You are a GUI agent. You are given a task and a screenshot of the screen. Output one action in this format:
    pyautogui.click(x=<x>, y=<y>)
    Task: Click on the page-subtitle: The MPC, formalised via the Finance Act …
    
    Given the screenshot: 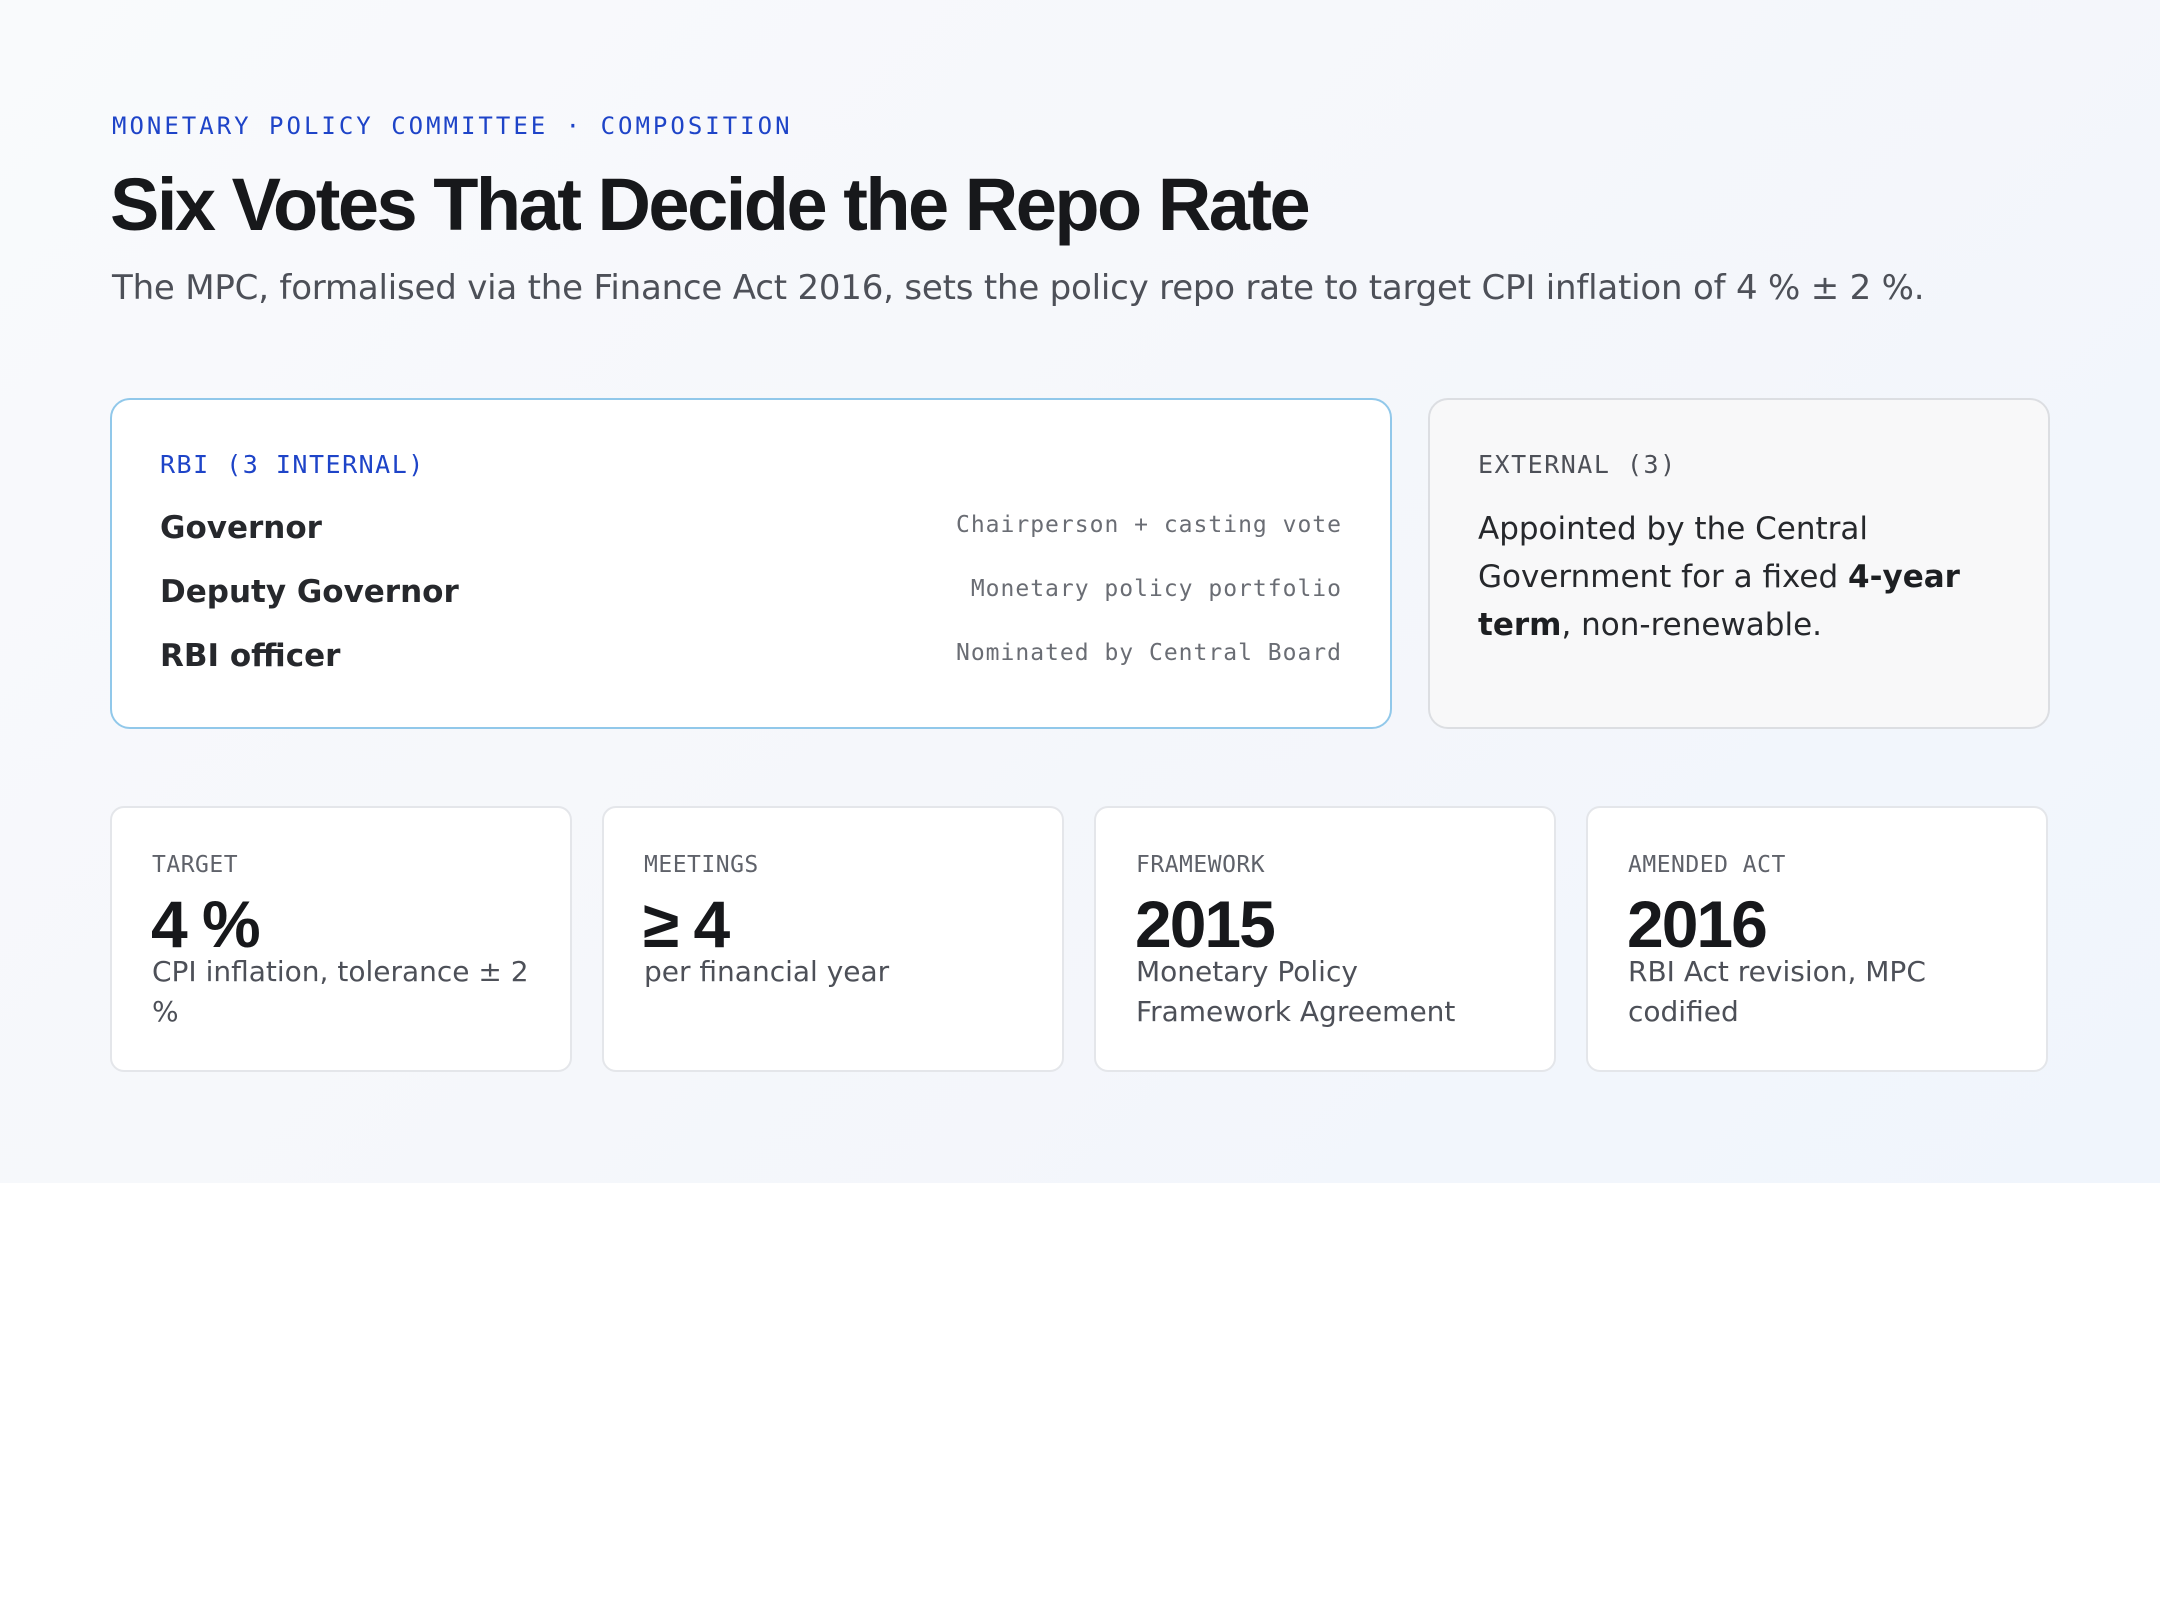 What is the action you would take?
    pyautogui.click(x=1018, y=288)
    